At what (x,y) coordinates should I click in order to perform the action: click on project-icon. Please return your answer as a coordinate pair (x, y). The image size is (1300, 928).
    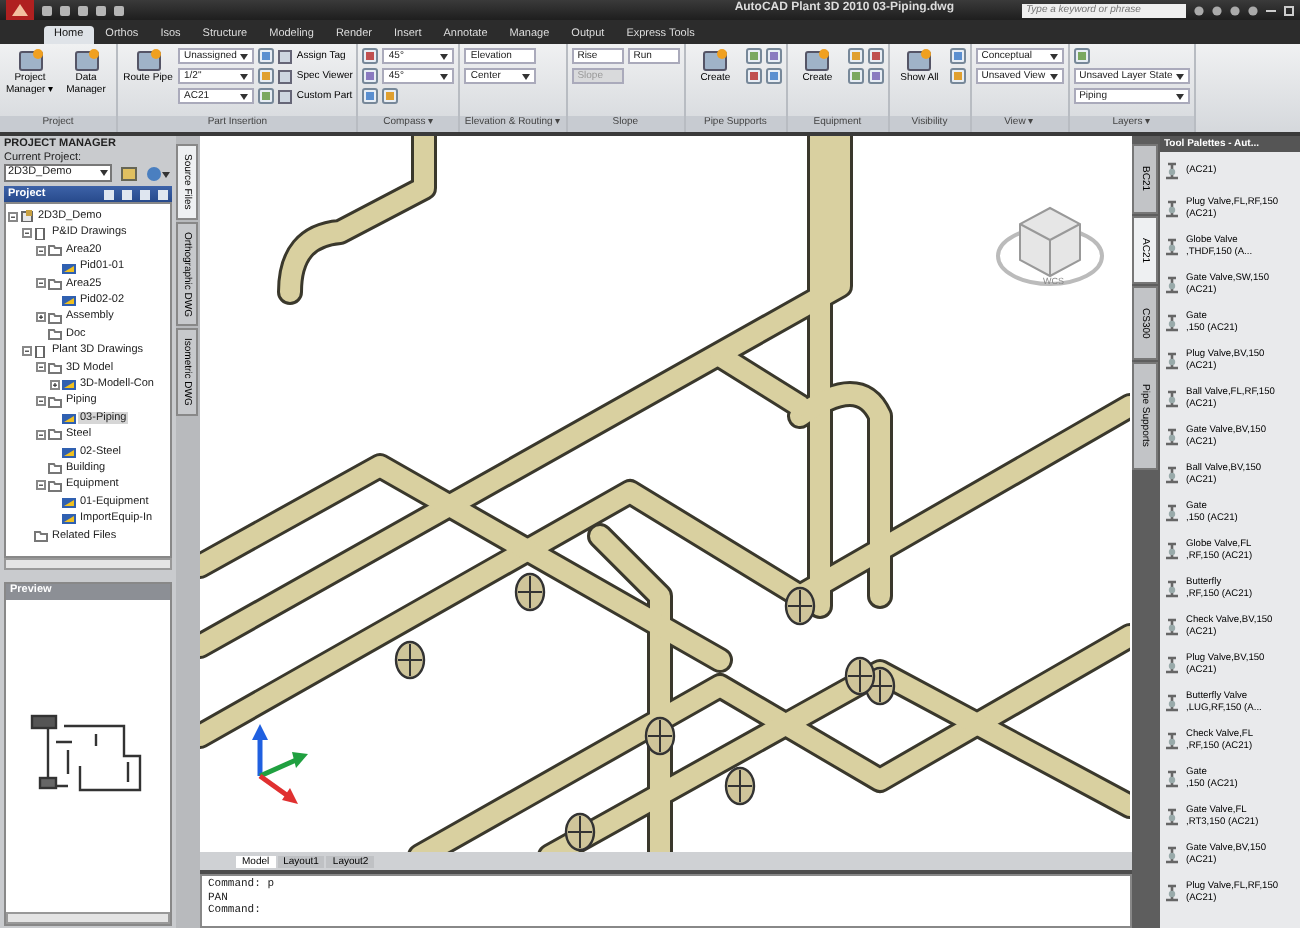
    Looking at the image, I should click on (129, 173).